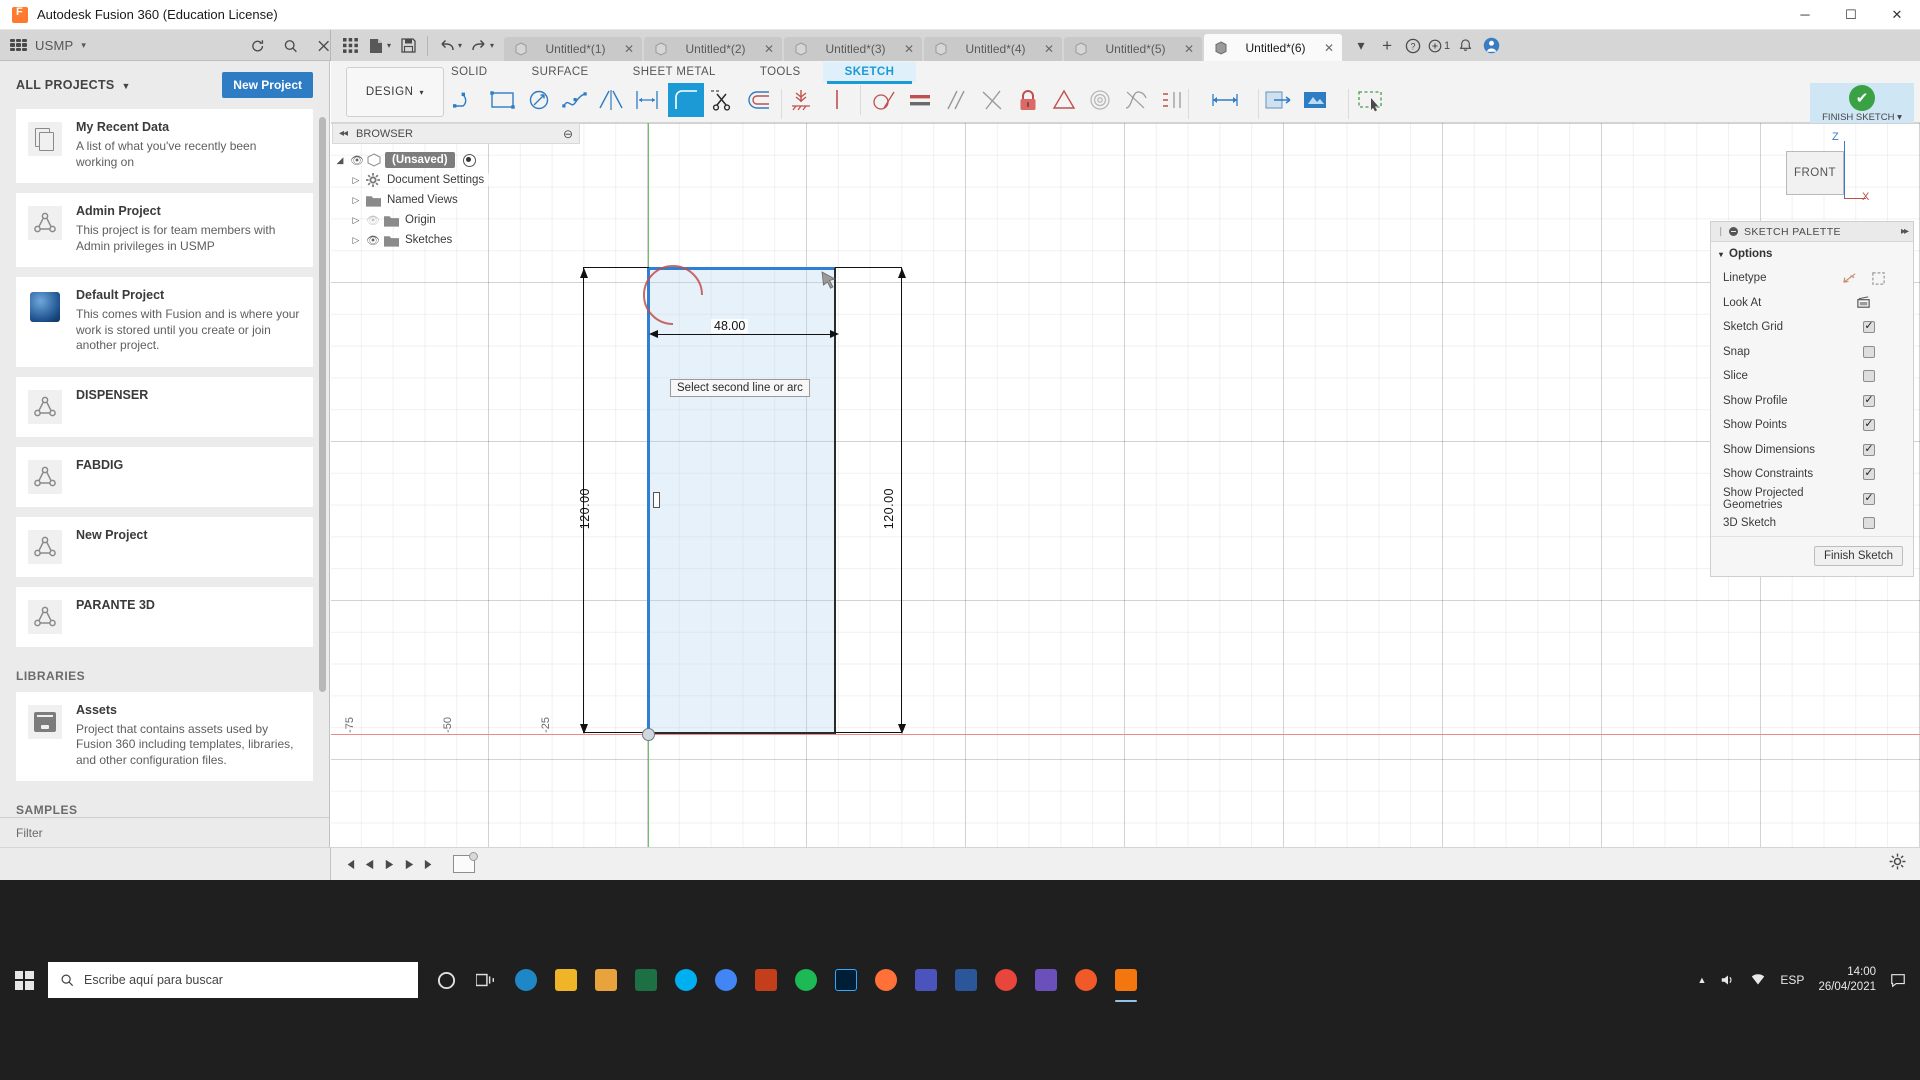 Image resolution: width=1920 pixels, height=1080 pixels. Describe the element at coordinates (267, 85) in the screenshot. I see `new-project-button: New Project` at that location.